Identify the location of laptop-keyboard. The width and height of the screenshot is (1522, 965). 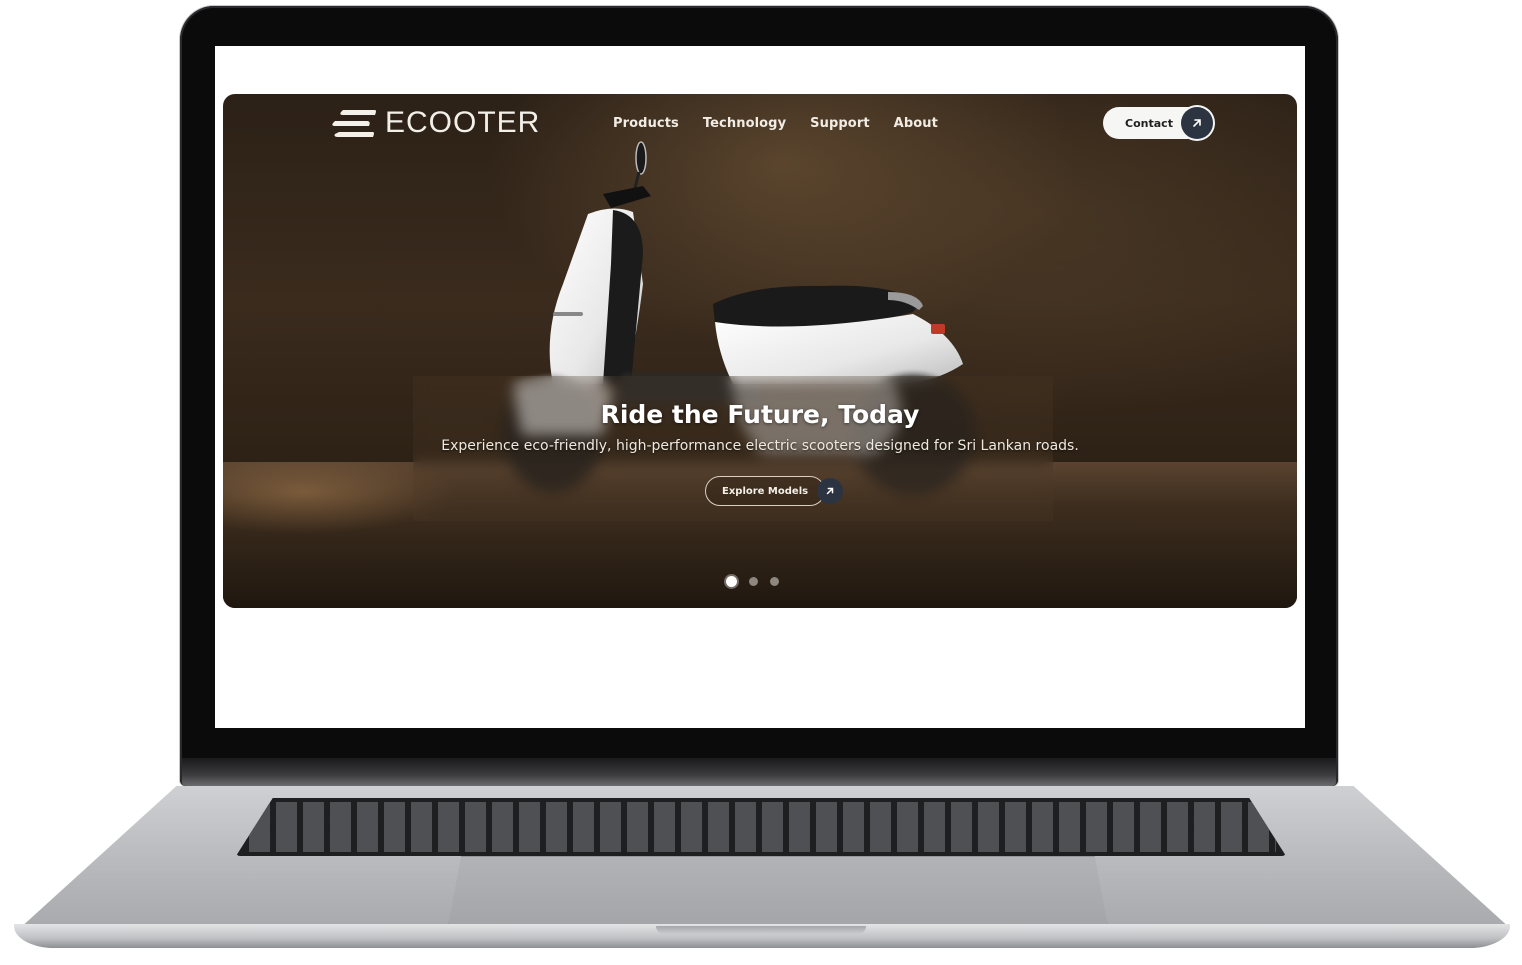
(761, 827).